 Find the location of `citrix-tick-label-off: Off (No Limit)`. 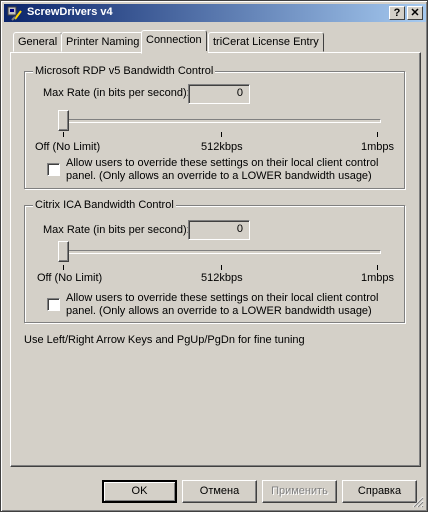

citrix-tick-label-off: Off (No Limit) is located at coordinates (70, 278).